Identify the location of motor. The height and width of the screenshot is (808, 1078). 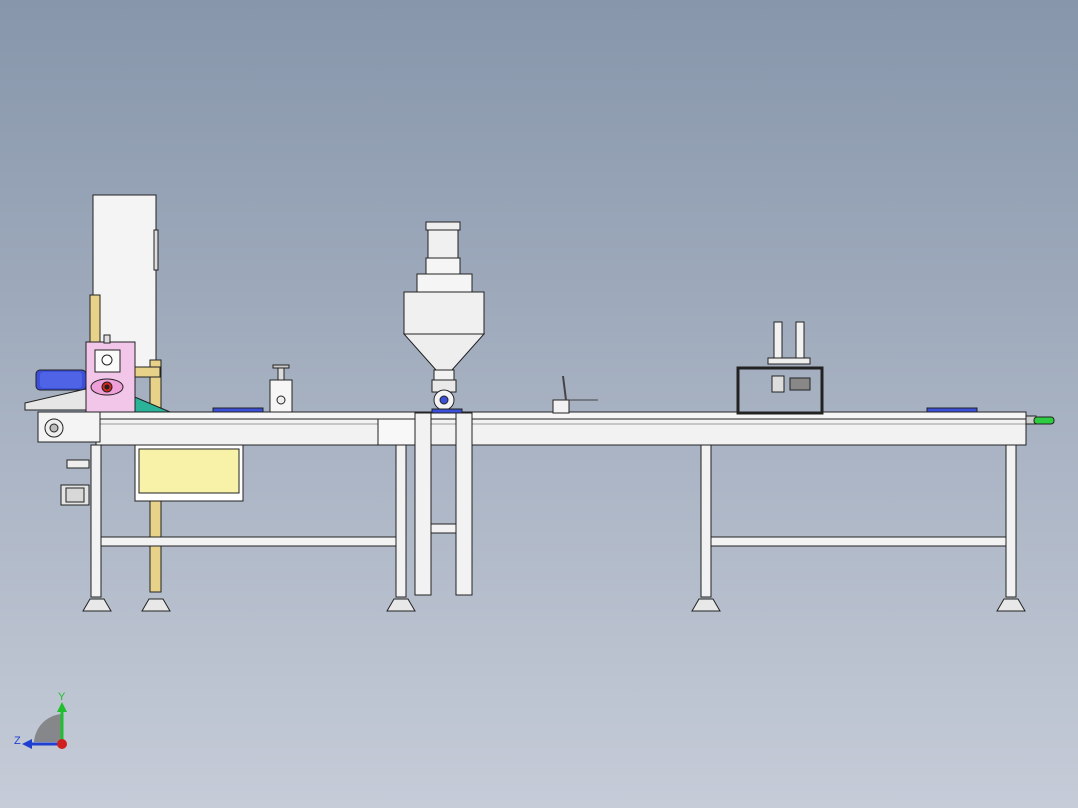
(61, 380).